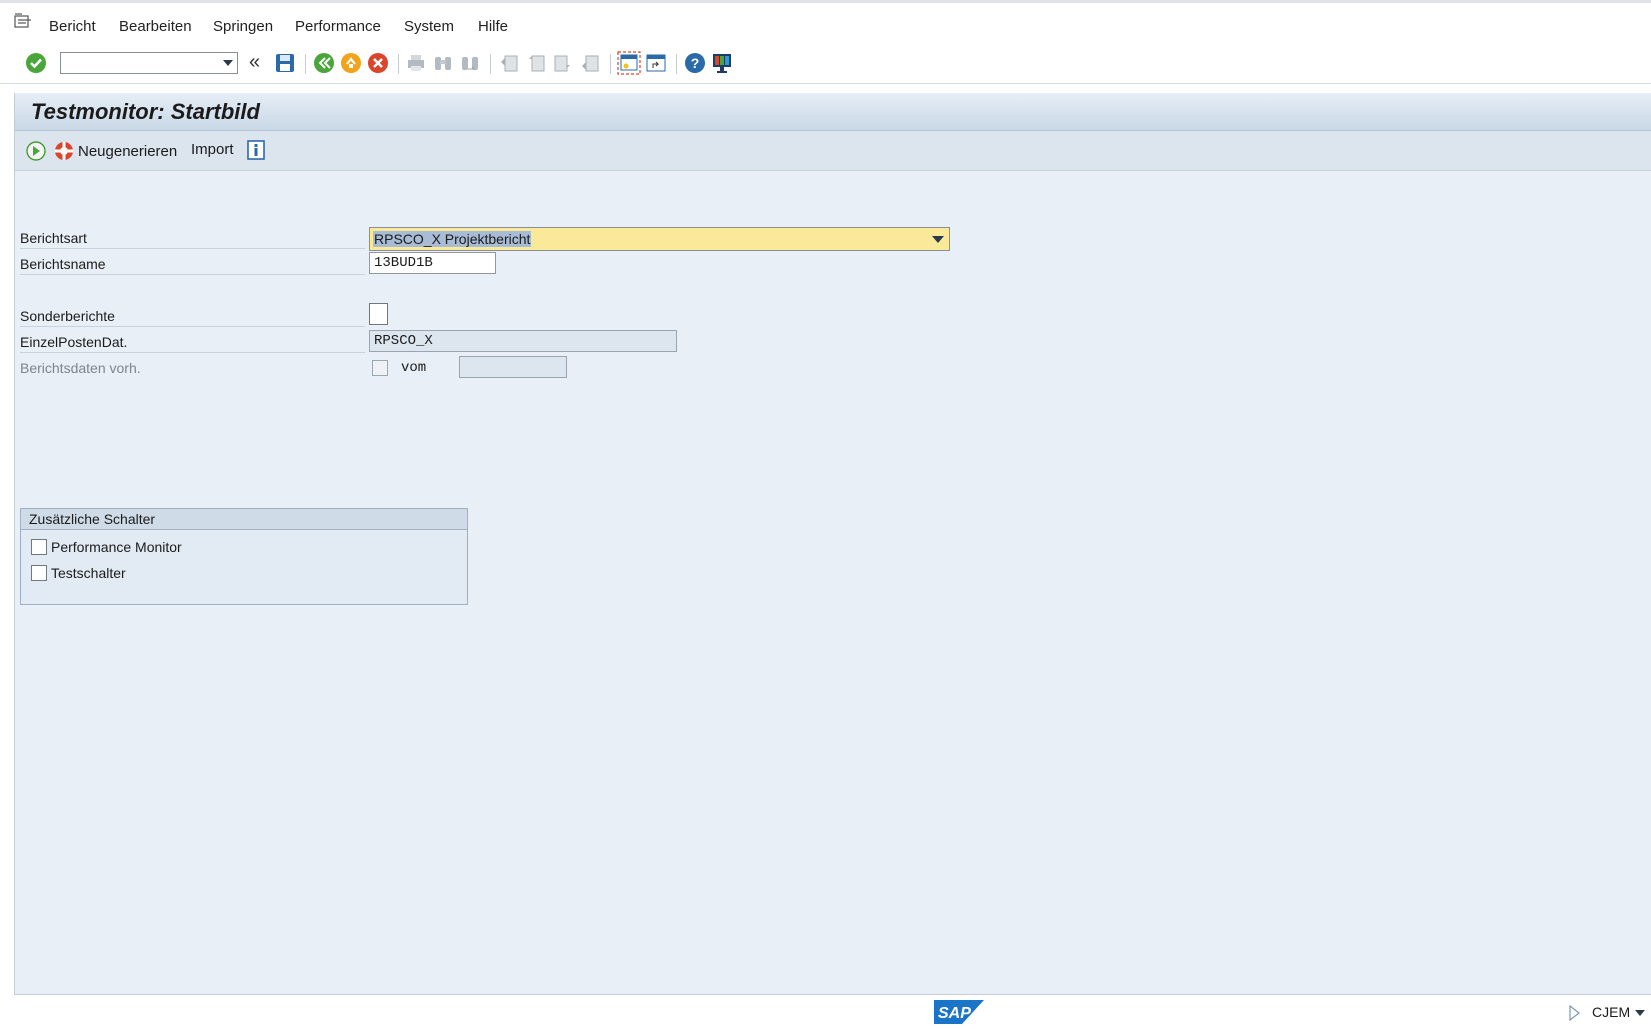 This screenshot has height=1029, width=1651. What do you see at coordinates (1574, 1013) in the screenshot?
I see `play-icon` at bounding box center [1574, 1013].